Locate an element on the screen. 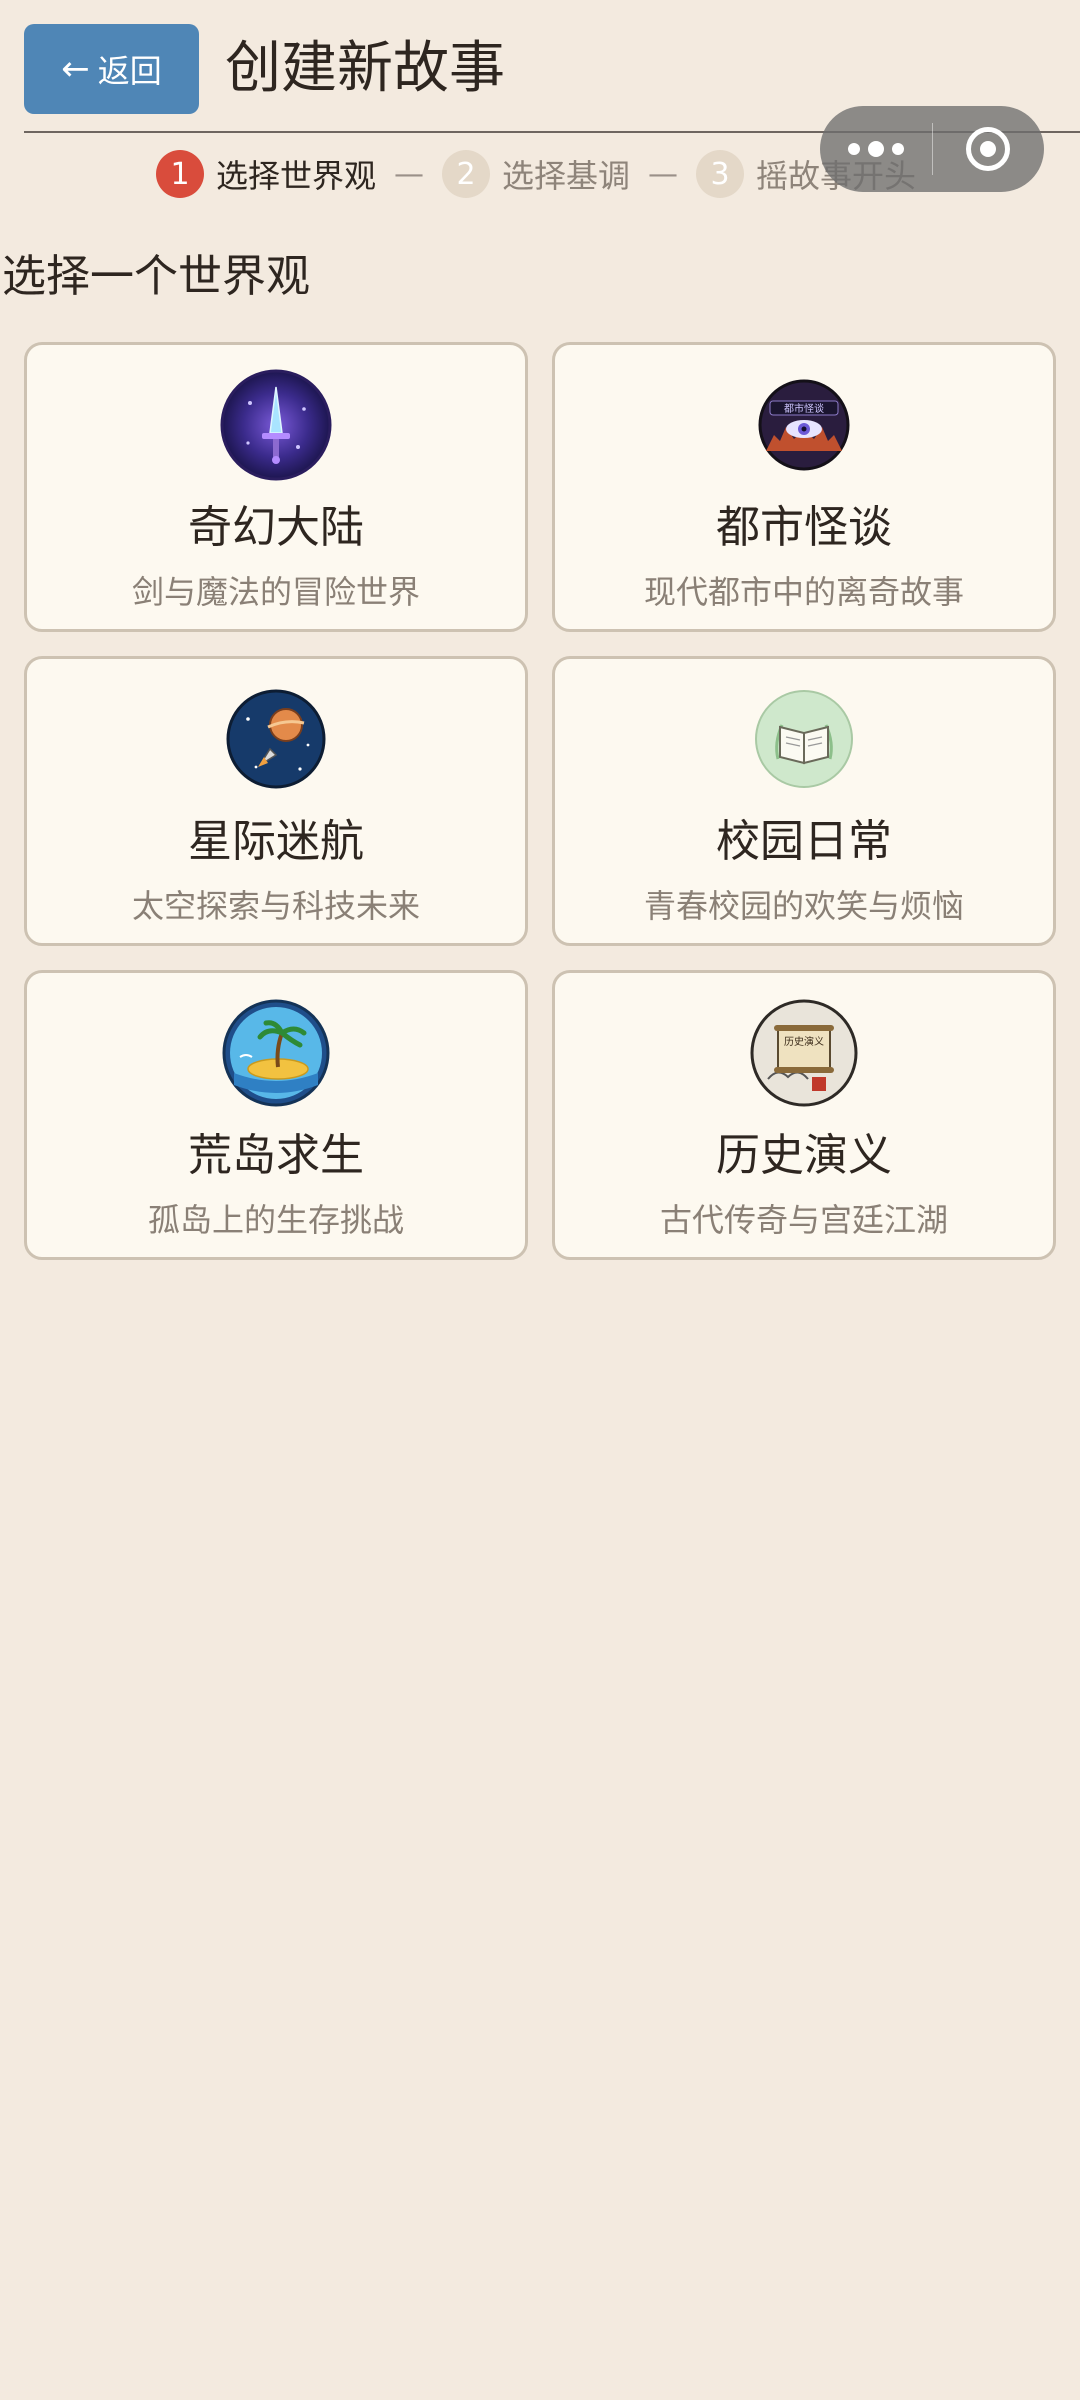  more-dots-icon is located at coordinates (875, 149).